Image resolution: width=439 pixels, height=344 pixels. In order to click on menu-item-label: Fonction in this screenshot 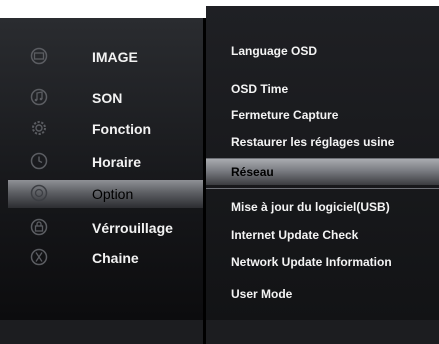, I will do `click(122, 129)`.